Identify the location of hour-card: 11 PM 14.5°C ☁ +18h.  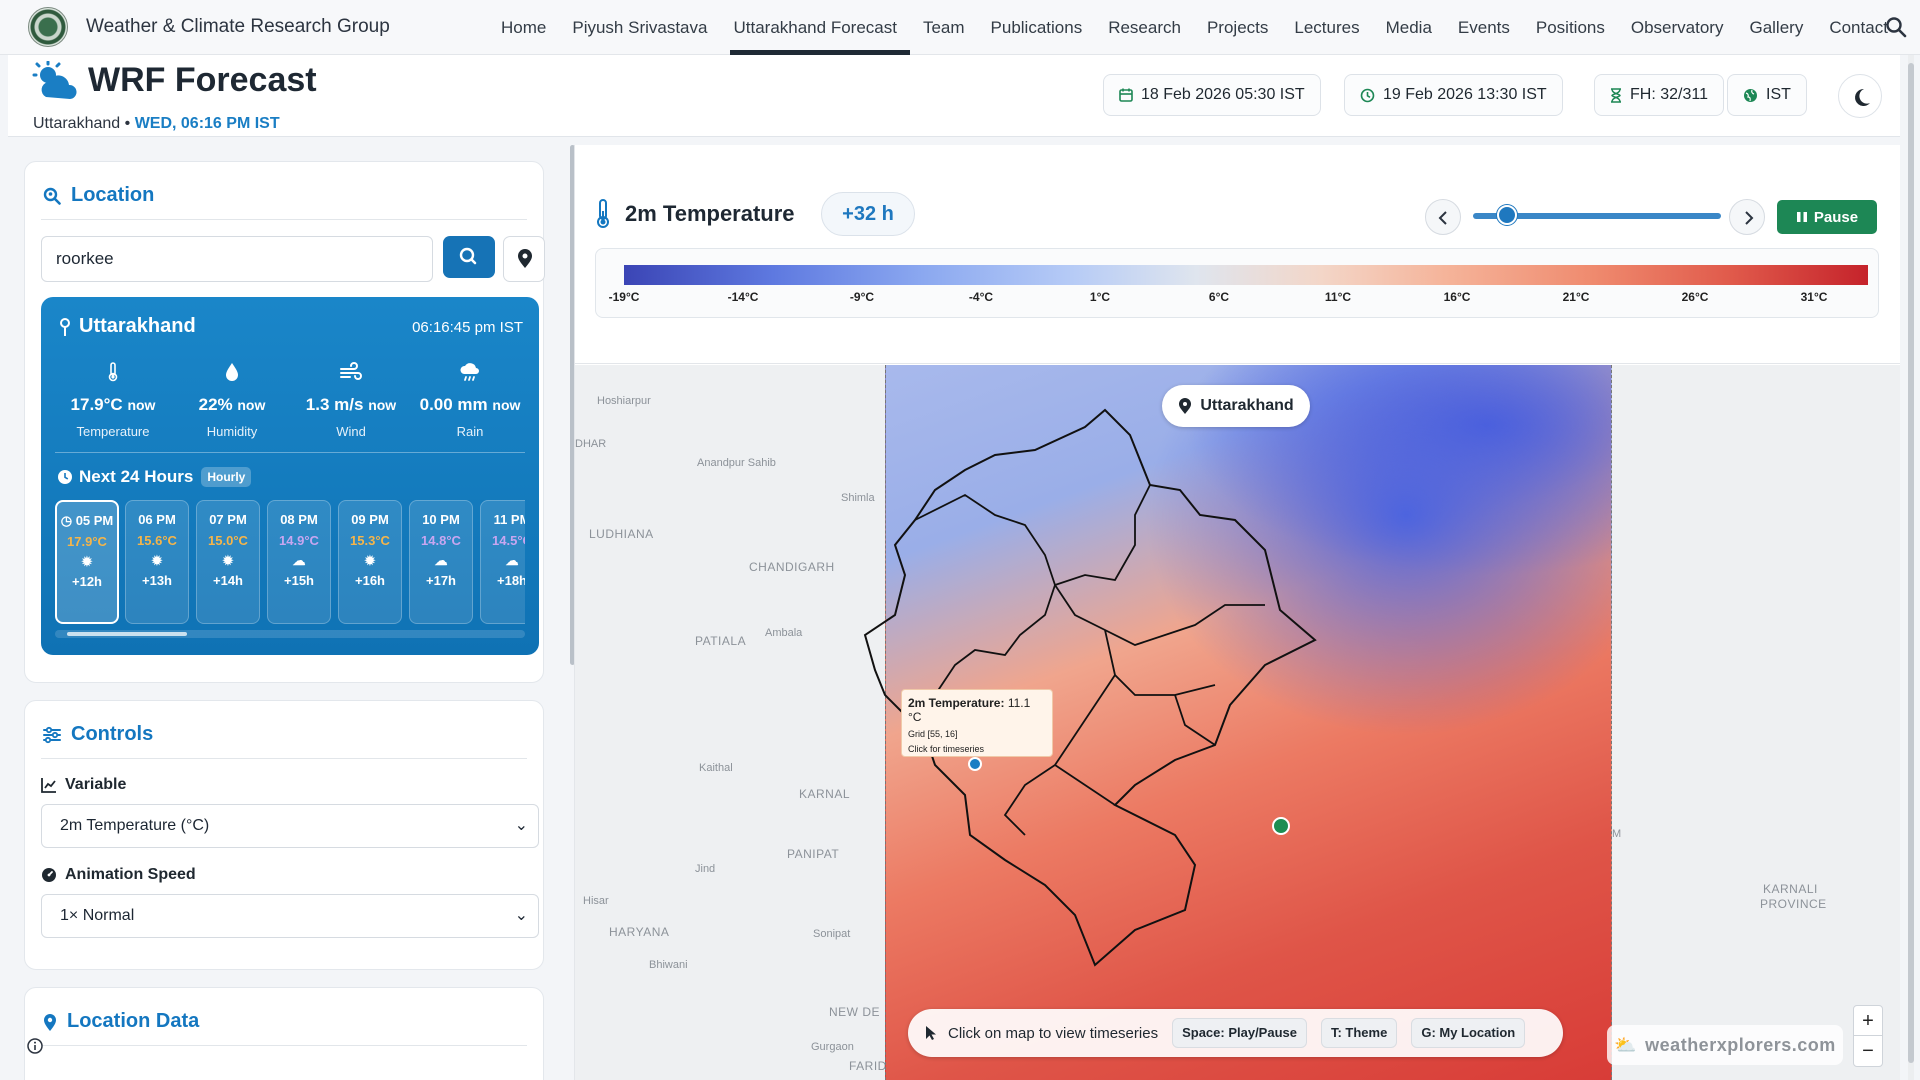
(502, 562).